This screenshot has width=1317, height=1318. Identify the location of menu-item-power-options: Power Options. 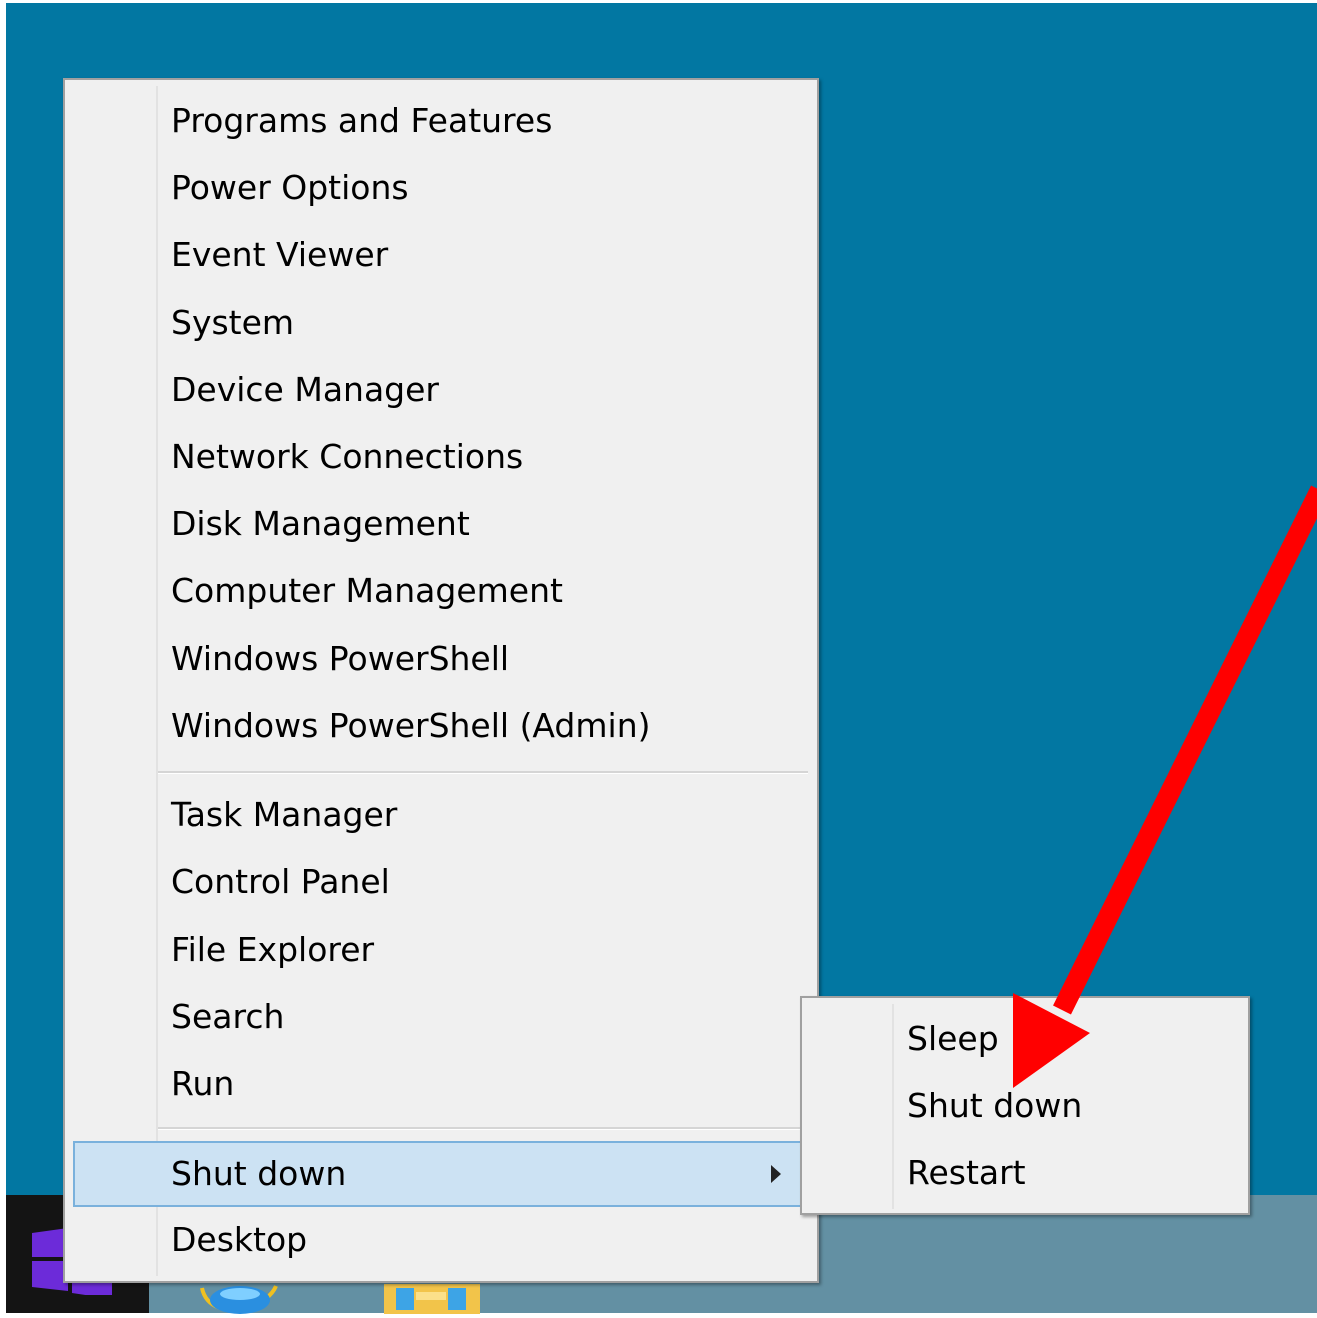
(441, 188).